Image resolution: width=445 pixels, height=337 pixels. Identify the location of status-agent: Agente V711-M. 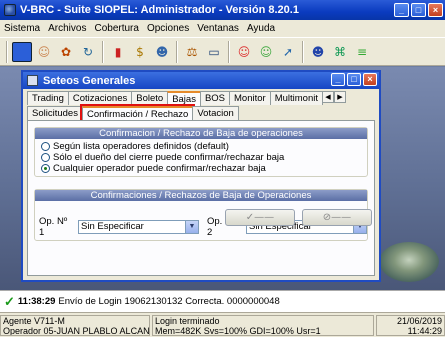
(34, 321).